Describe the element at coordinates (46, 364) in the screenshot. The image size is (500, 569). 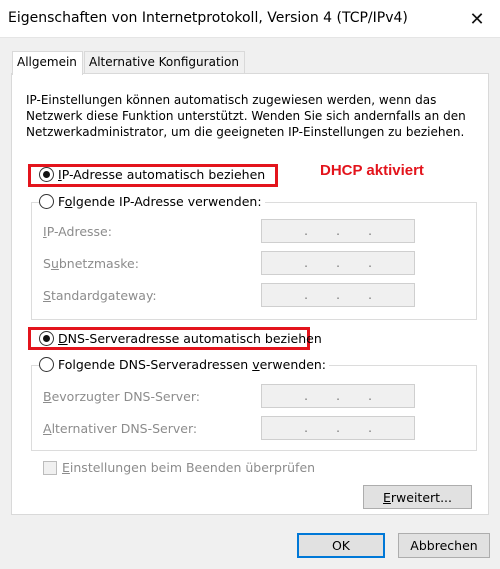
I see `radio-dns-manual-indicator` at that location.